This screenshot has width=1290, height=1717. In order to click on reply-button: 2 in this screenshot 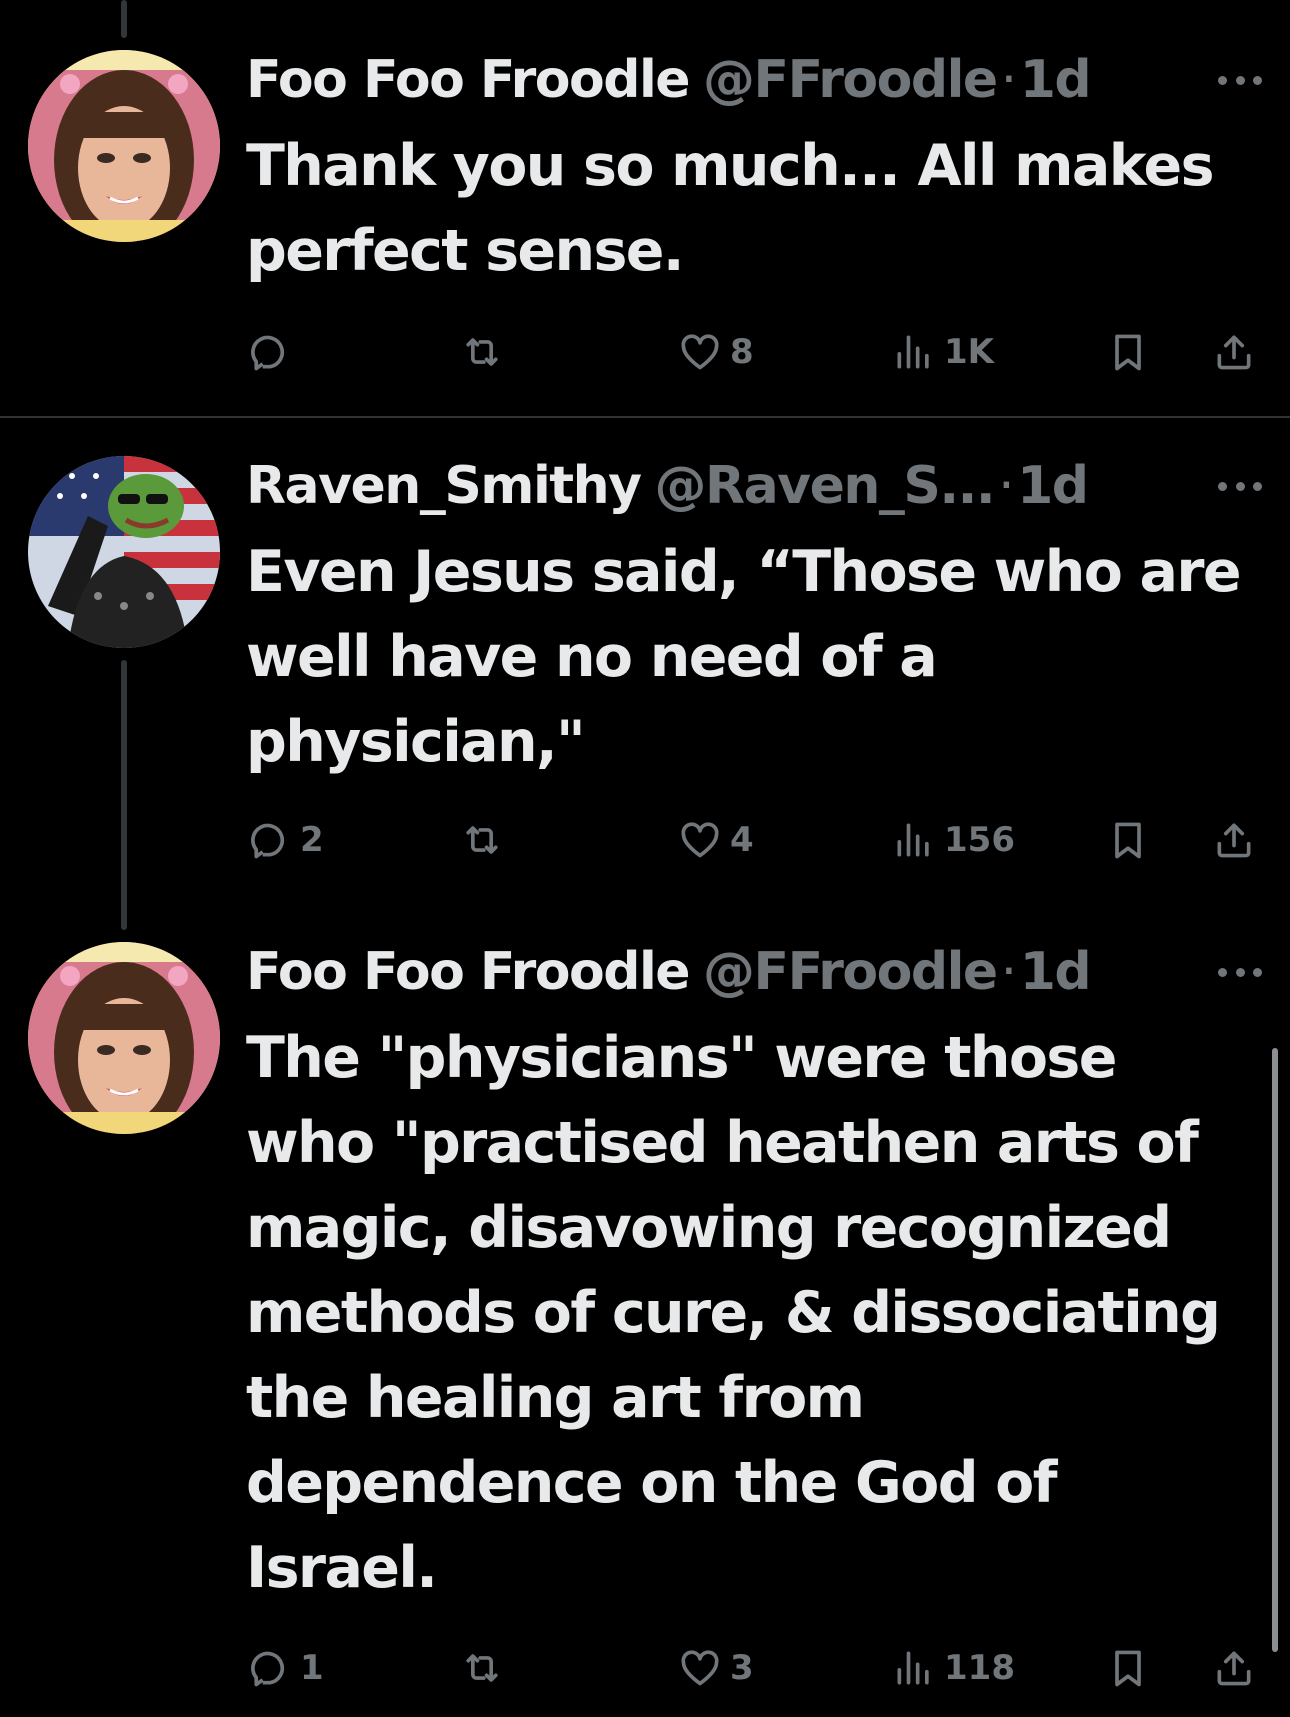, I will do `click(286, 840)`.